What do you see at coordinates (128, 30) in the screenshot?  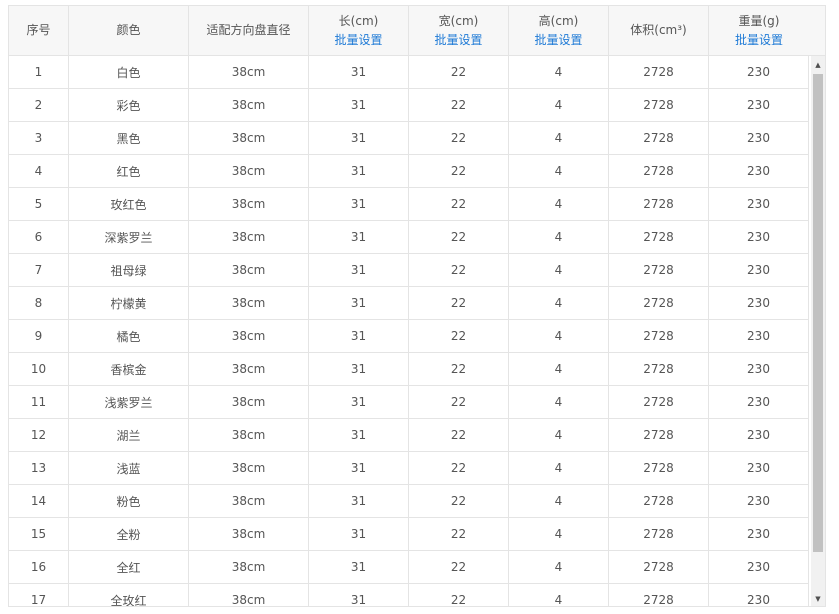 I see `header-label: 颜色` at bounding box center [128, 30].